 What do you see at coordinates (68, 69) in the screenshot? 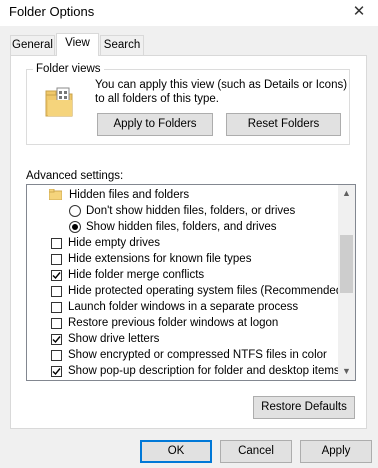
I see `folder-views-label: Folder views` at bounding box center [68, 69].